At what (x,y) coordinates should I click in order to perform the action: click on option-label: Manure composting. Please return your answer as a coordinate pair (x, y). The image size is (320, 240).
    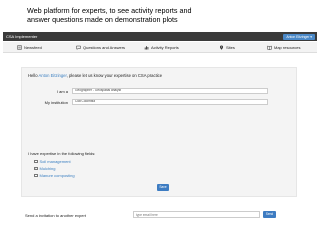
    Looking at the image, I should click on (57, 175).